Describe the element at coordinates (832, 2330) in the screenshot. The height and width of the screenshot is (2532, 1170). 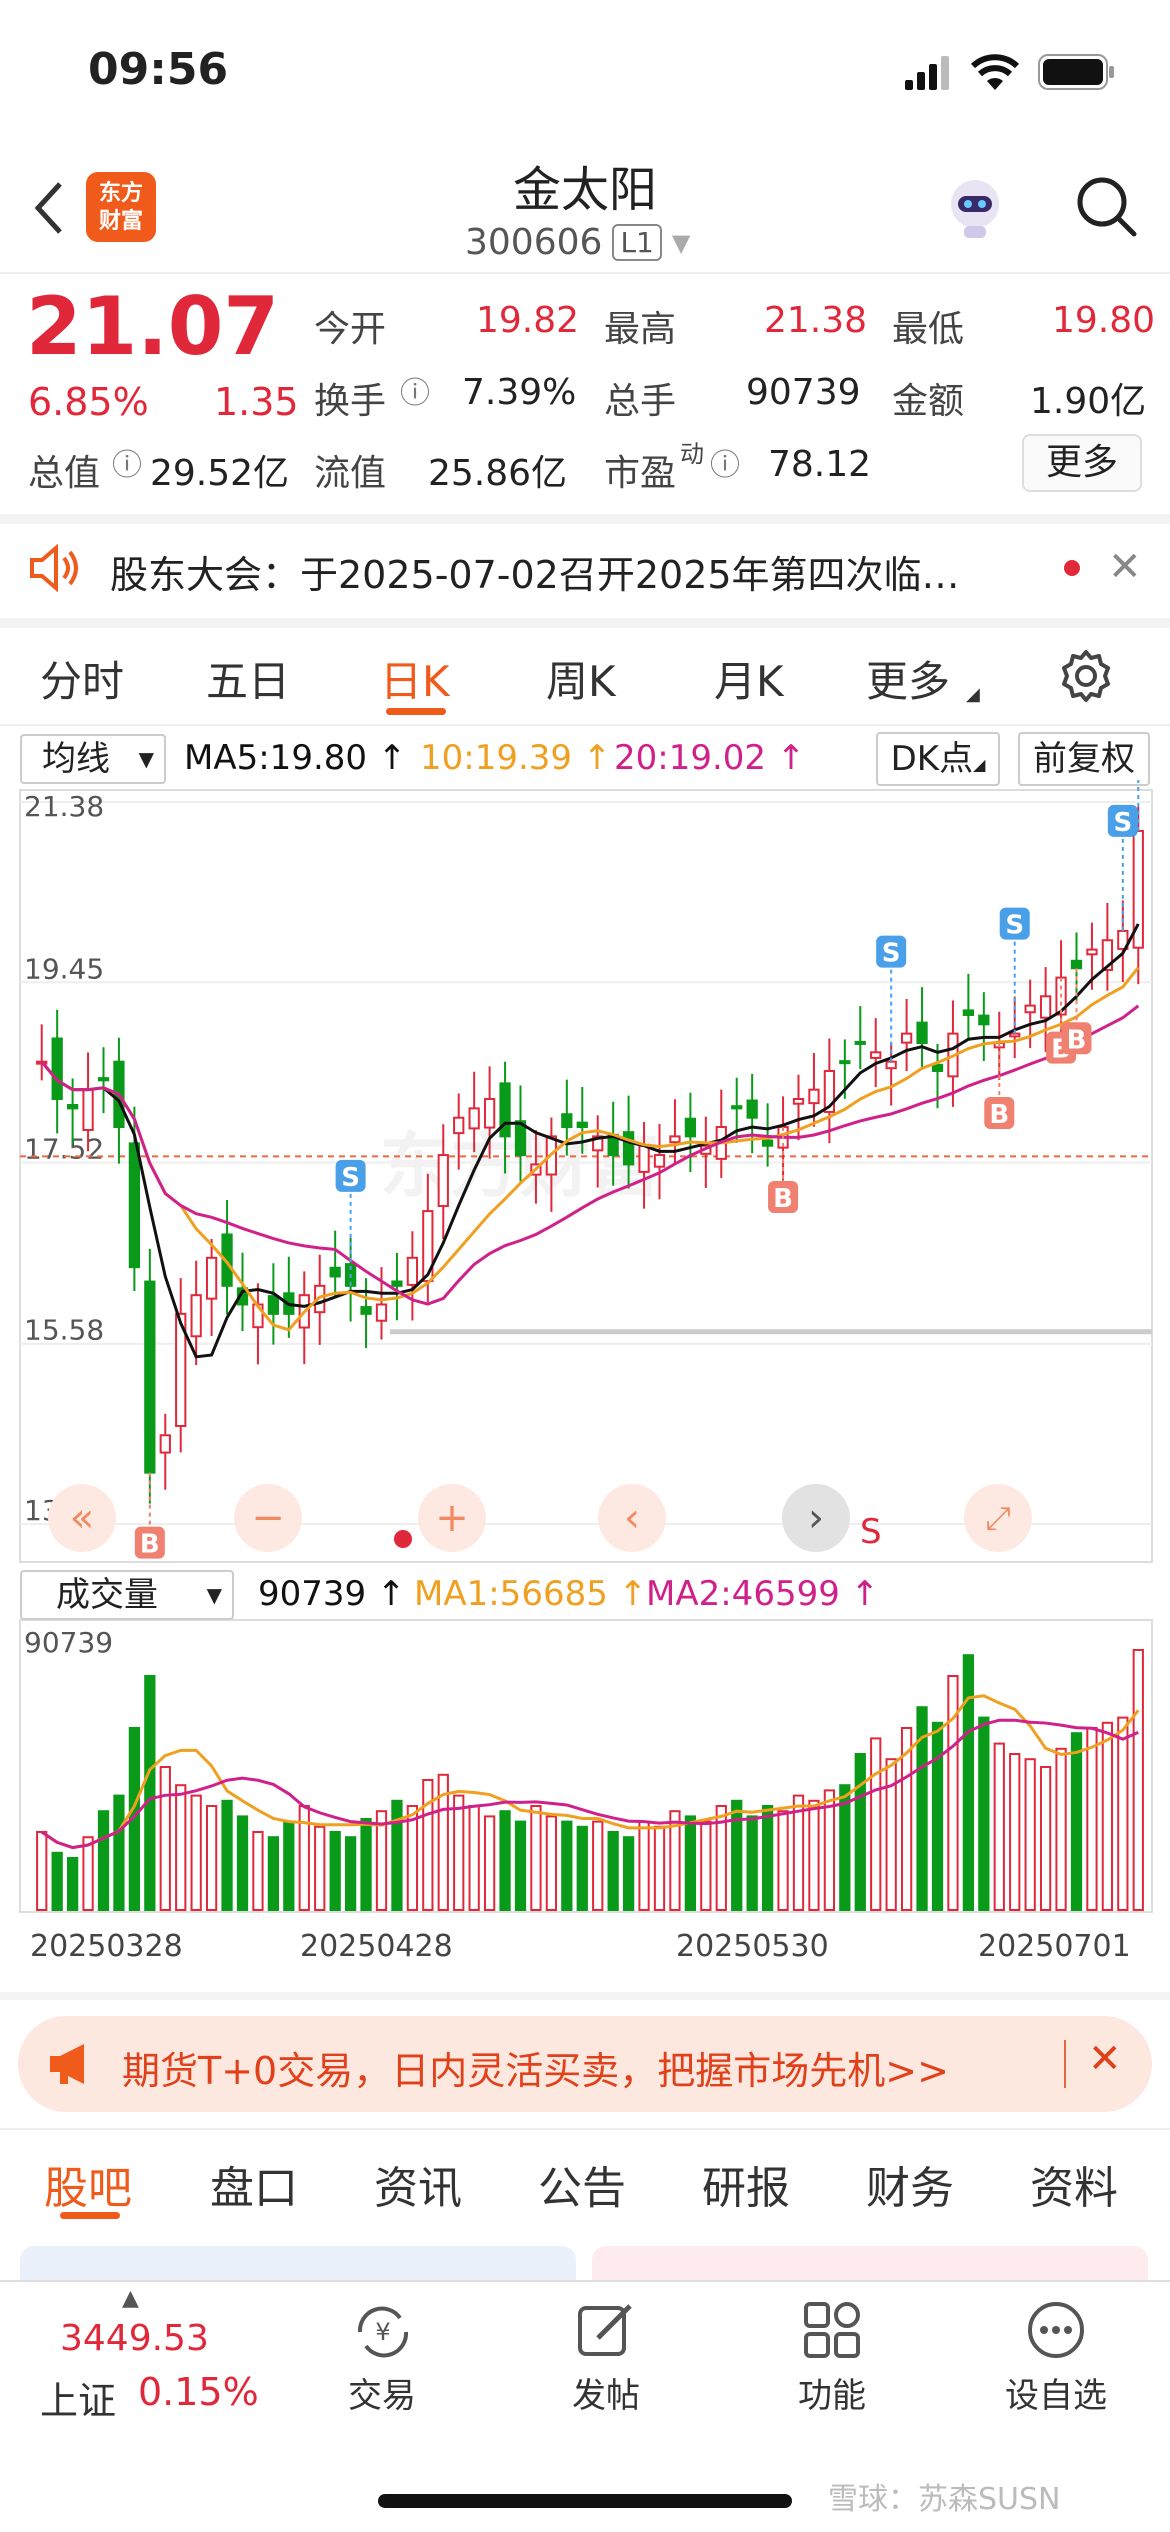
I see `functions-icon` at that location.